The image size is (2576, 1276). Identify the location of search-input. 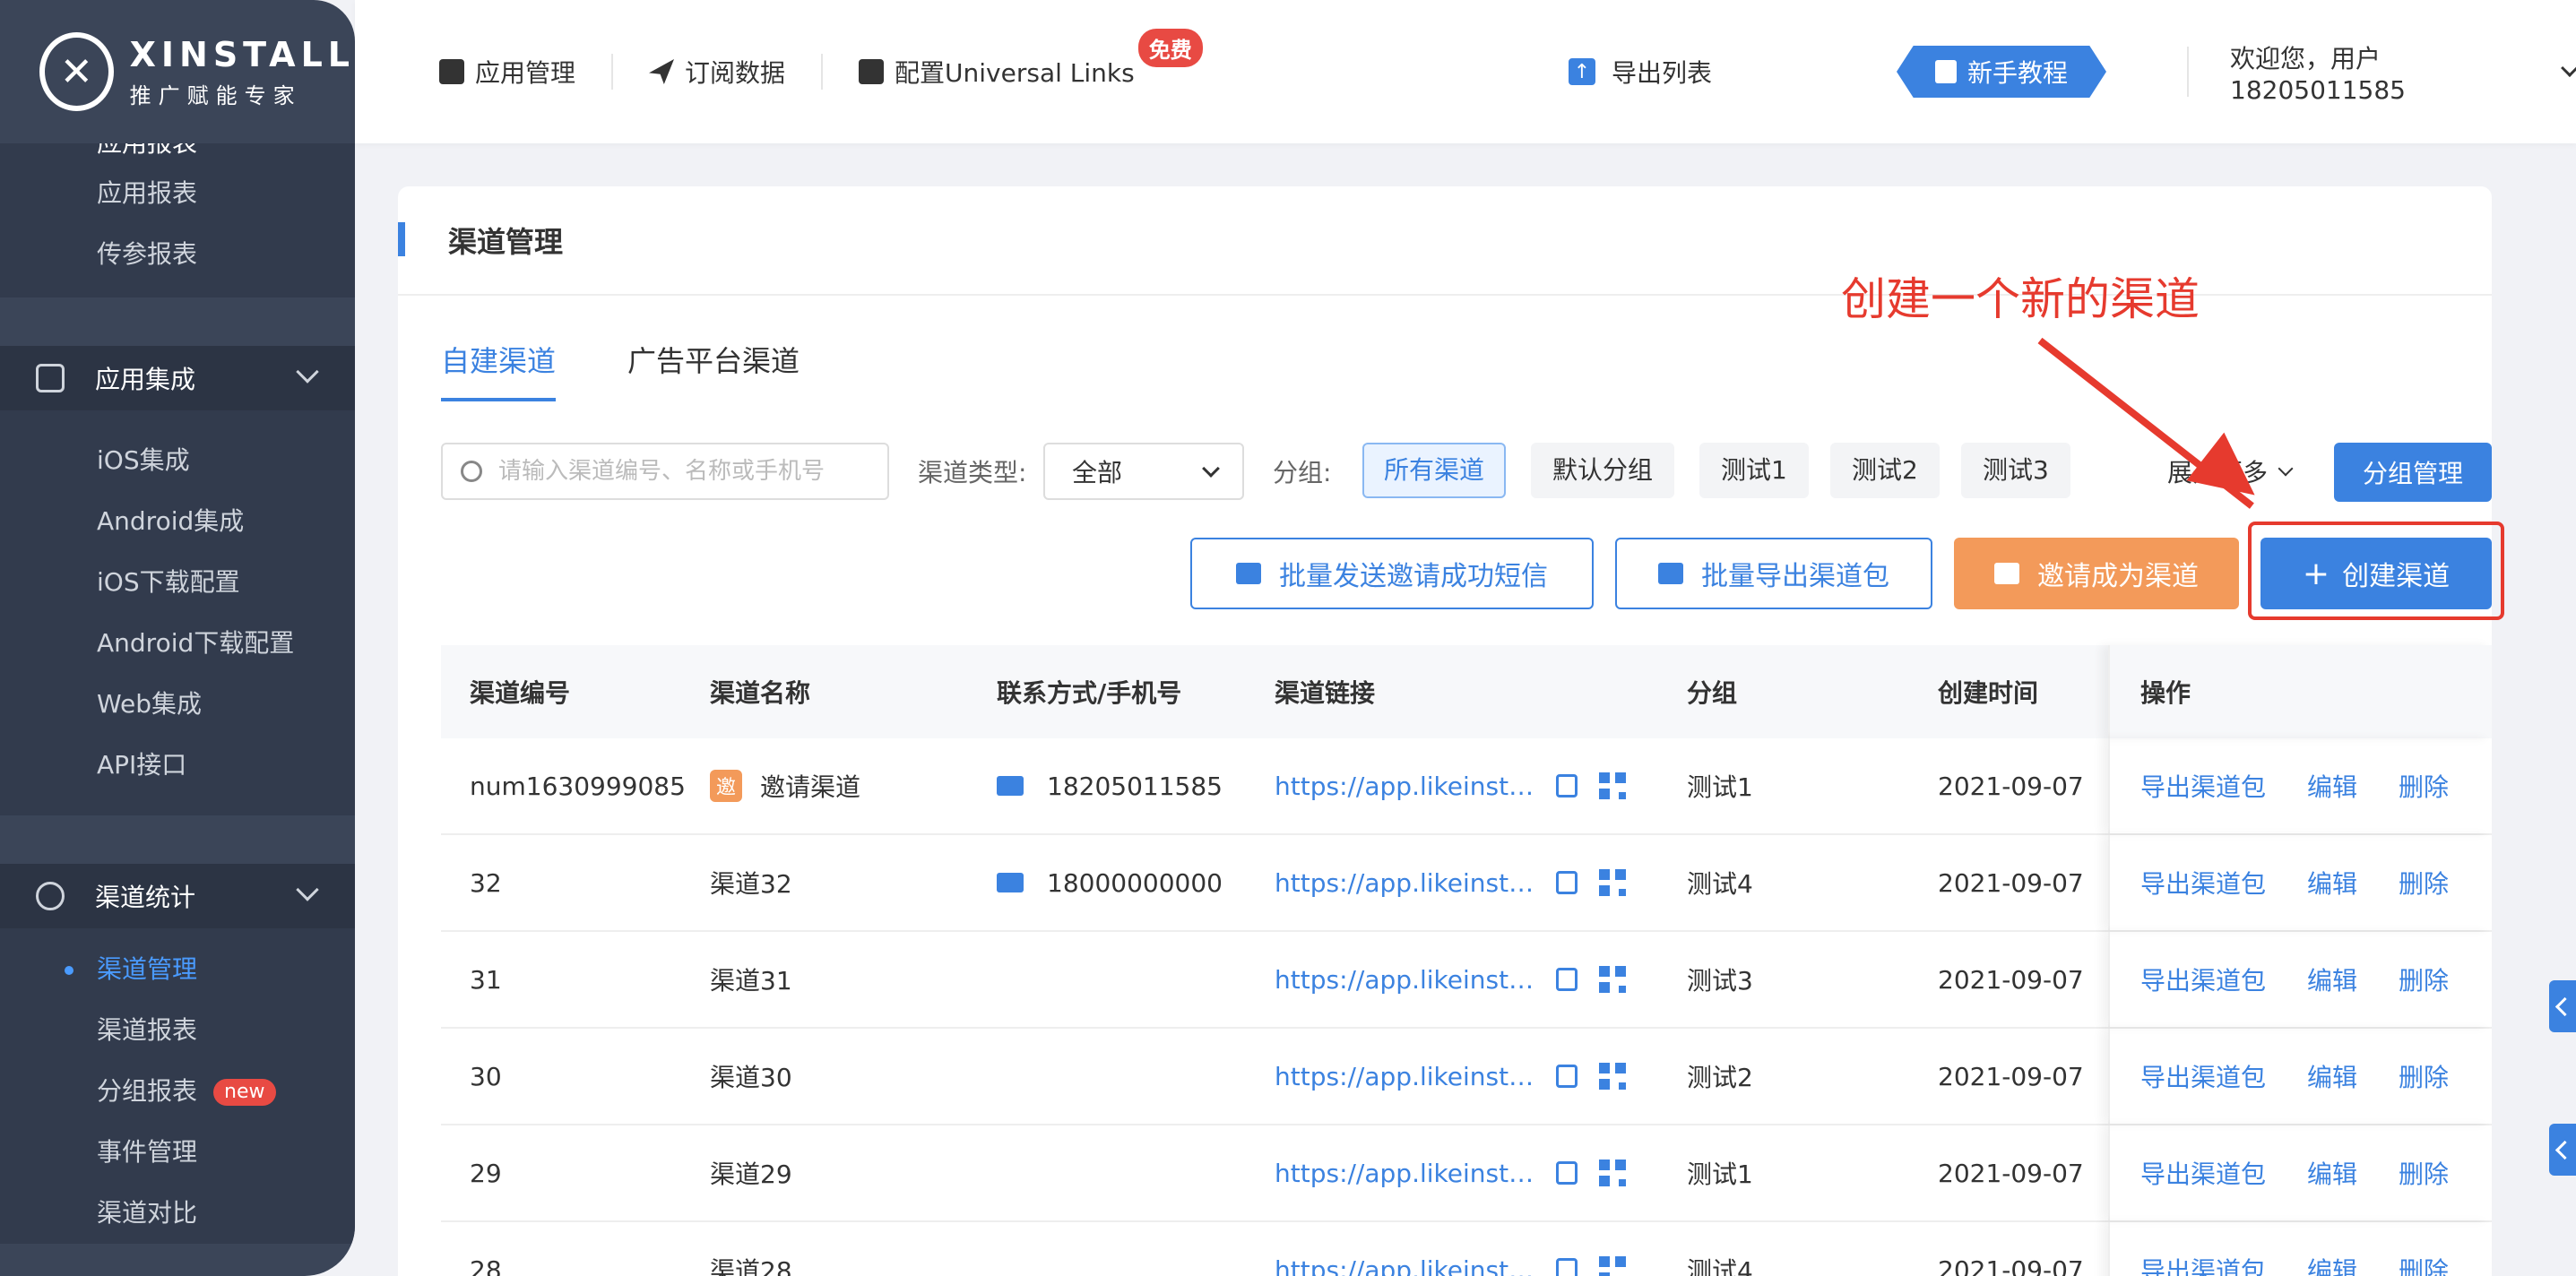
(686, 471).